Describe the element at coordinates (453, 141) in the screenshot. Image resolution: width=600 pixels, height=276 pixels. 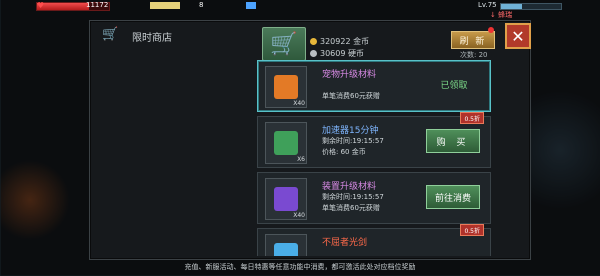
I see `buy-button: 购 买` at that location.